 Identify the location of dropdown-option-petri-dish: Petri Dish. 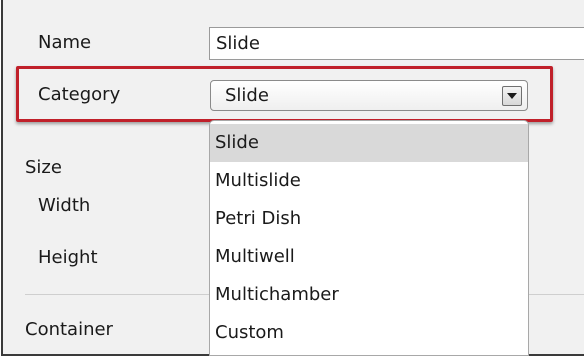
(369, 219).